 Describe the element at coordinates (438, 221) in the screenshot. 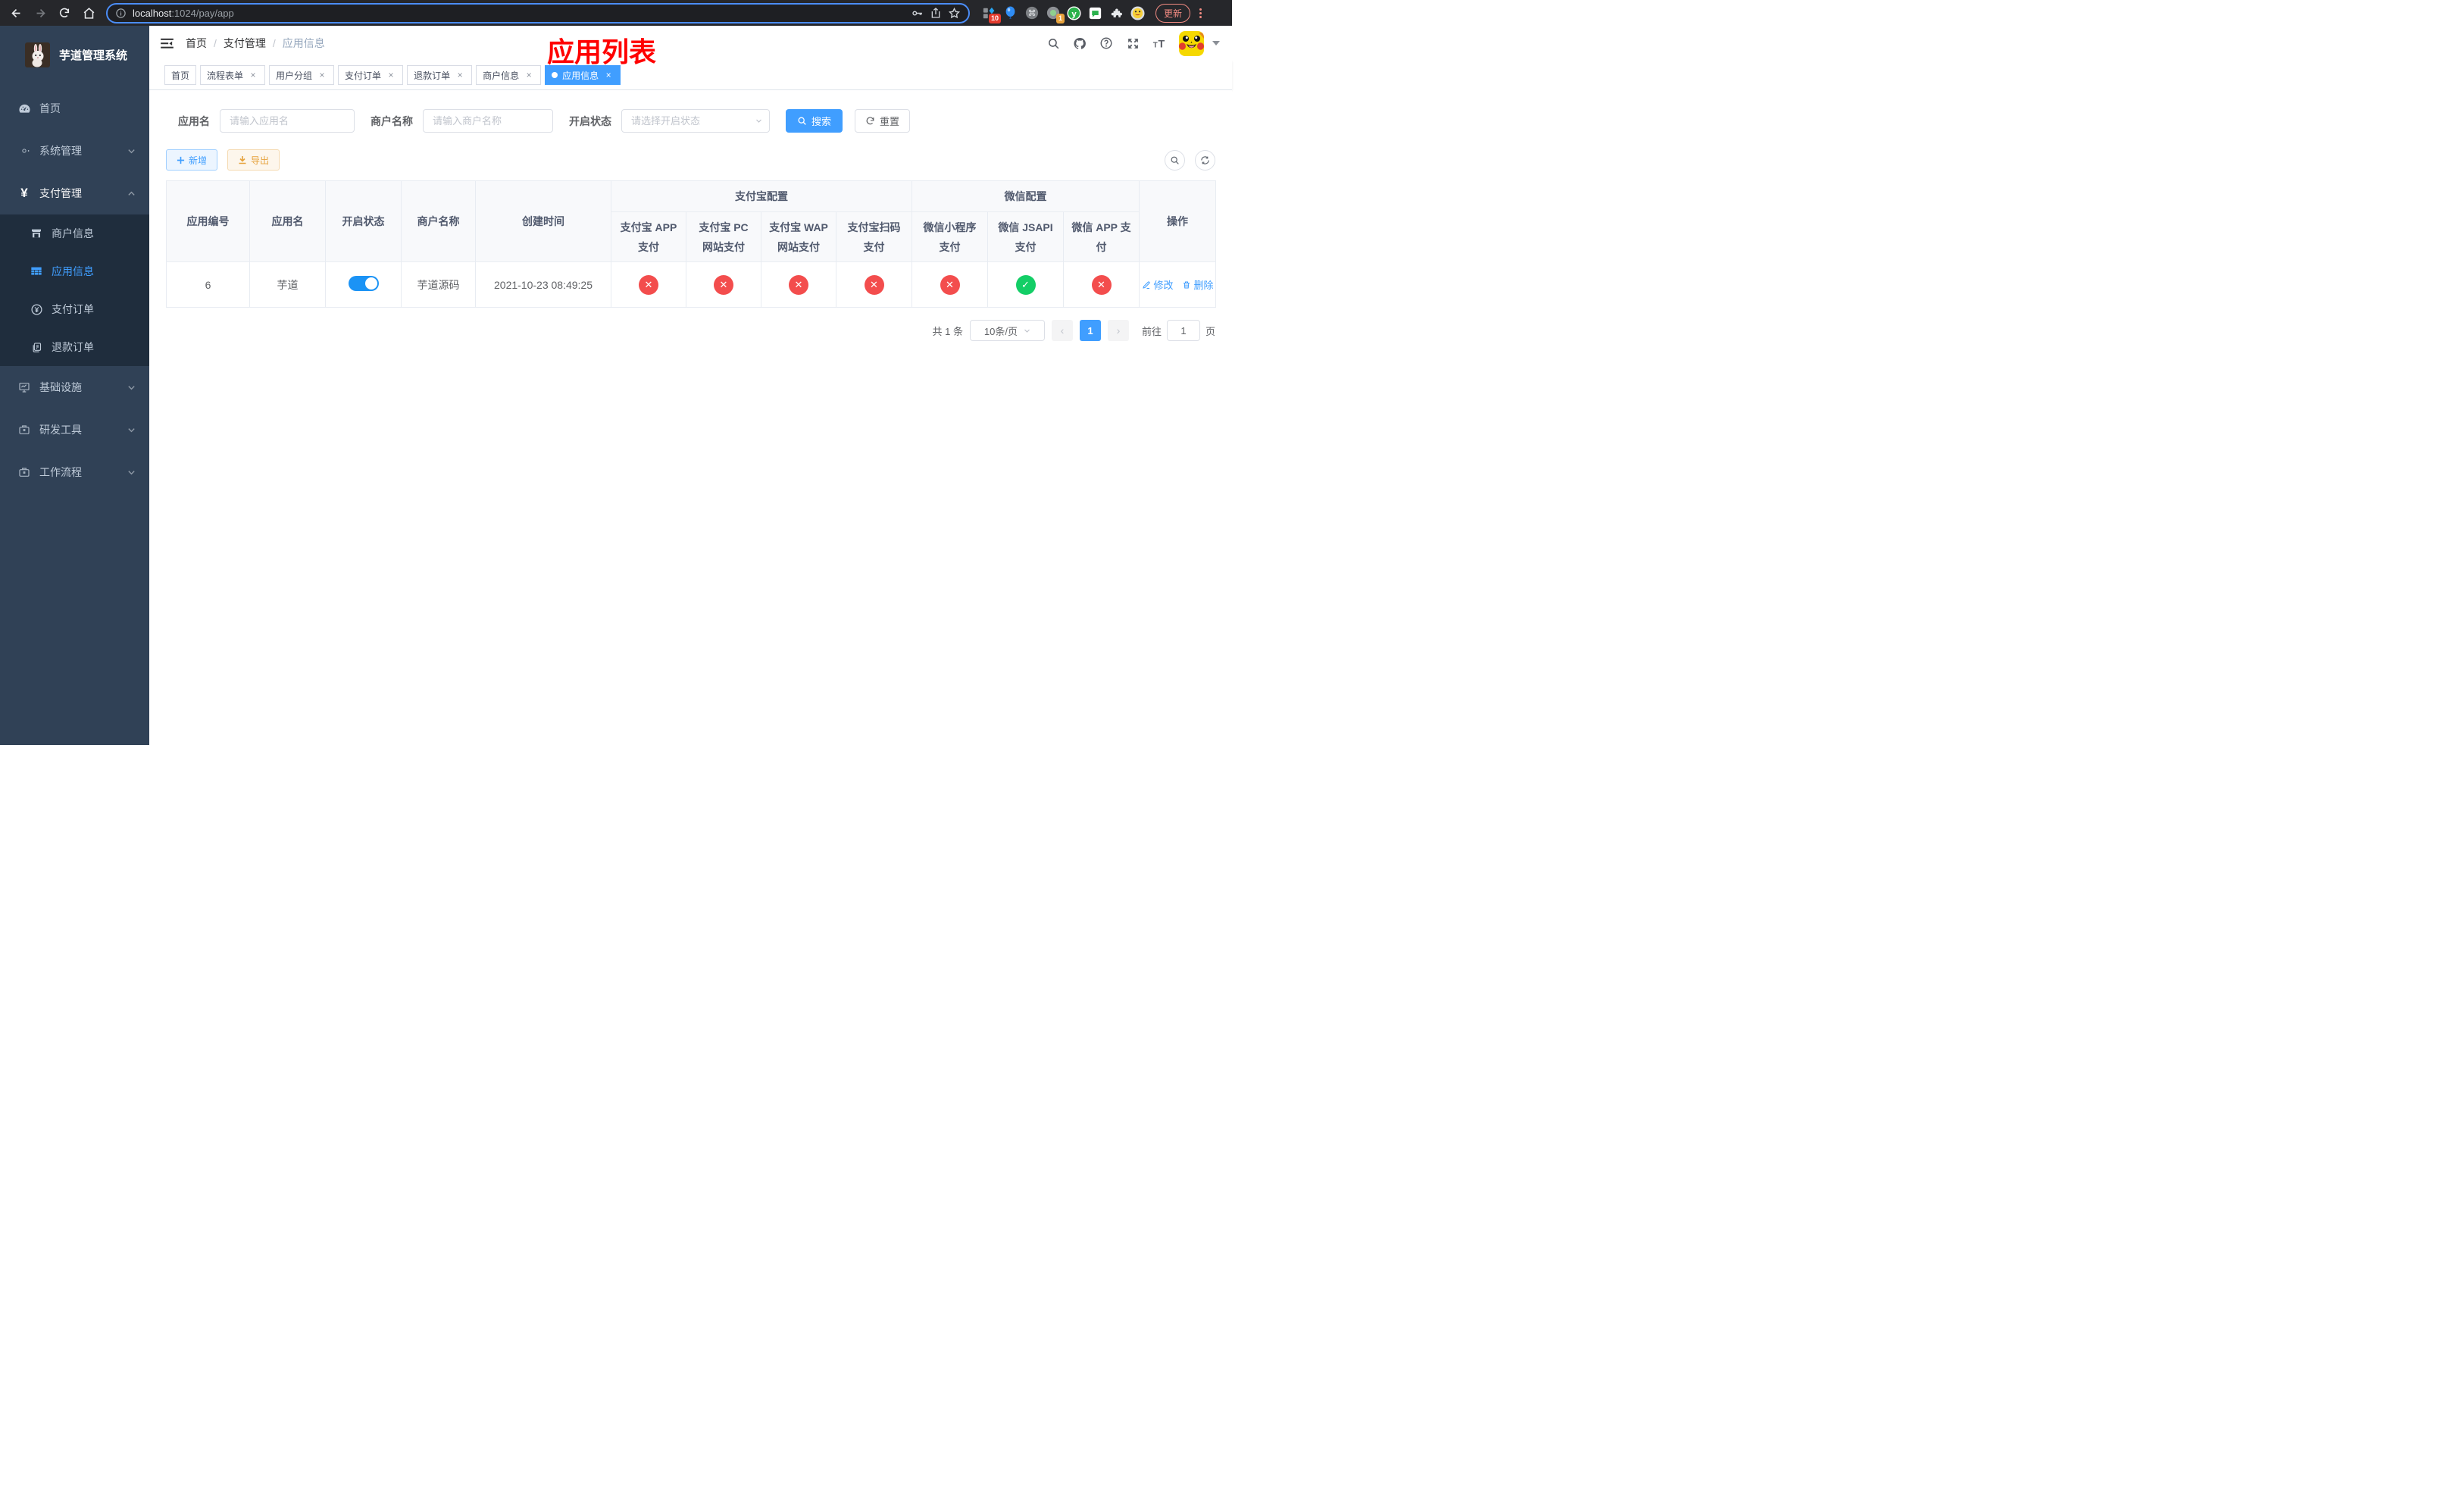

I see `col-merchant: 商户名称` at that location.